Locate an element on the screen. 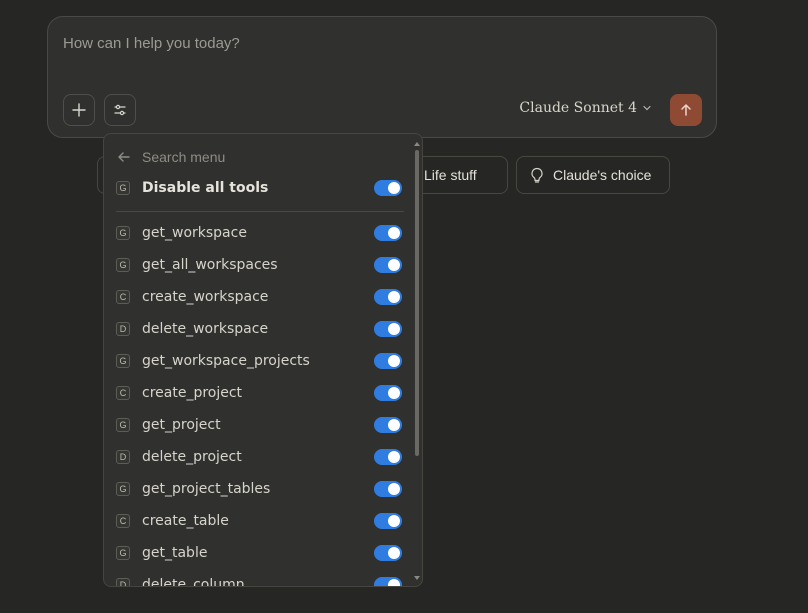 Image resolution: width=808 pixels, height=613 pixels. lightbulb-icon is located at coordinates (537, 175).